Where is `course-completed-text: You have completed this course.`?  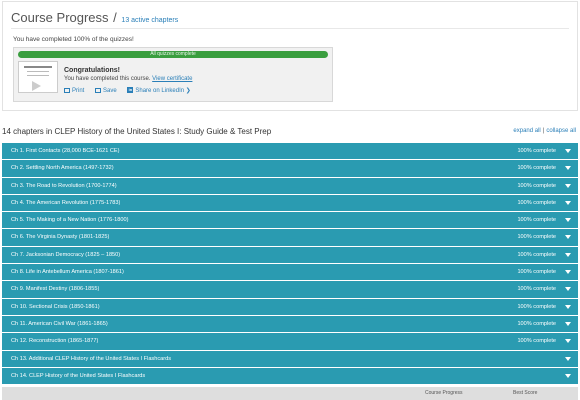 course-completed-text: You have completed this course. is located at coordinates (107, 79).